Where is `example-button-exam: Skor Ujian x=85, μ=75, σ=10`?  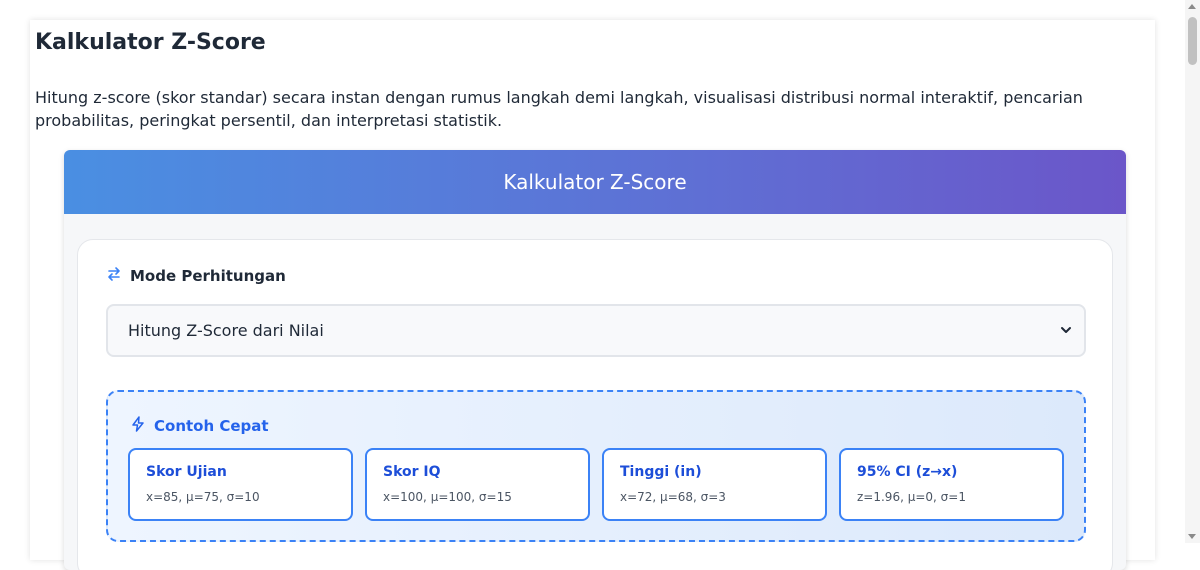
example-button-exam: Skor Ujian x=85, μ=75, σ=10 is located at coordinates (240, 484).